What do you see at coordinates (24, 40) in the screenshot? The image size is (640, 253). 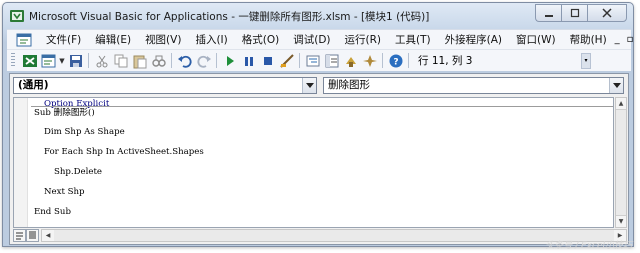 I see `module-icon` at bounding box center [24, 40].